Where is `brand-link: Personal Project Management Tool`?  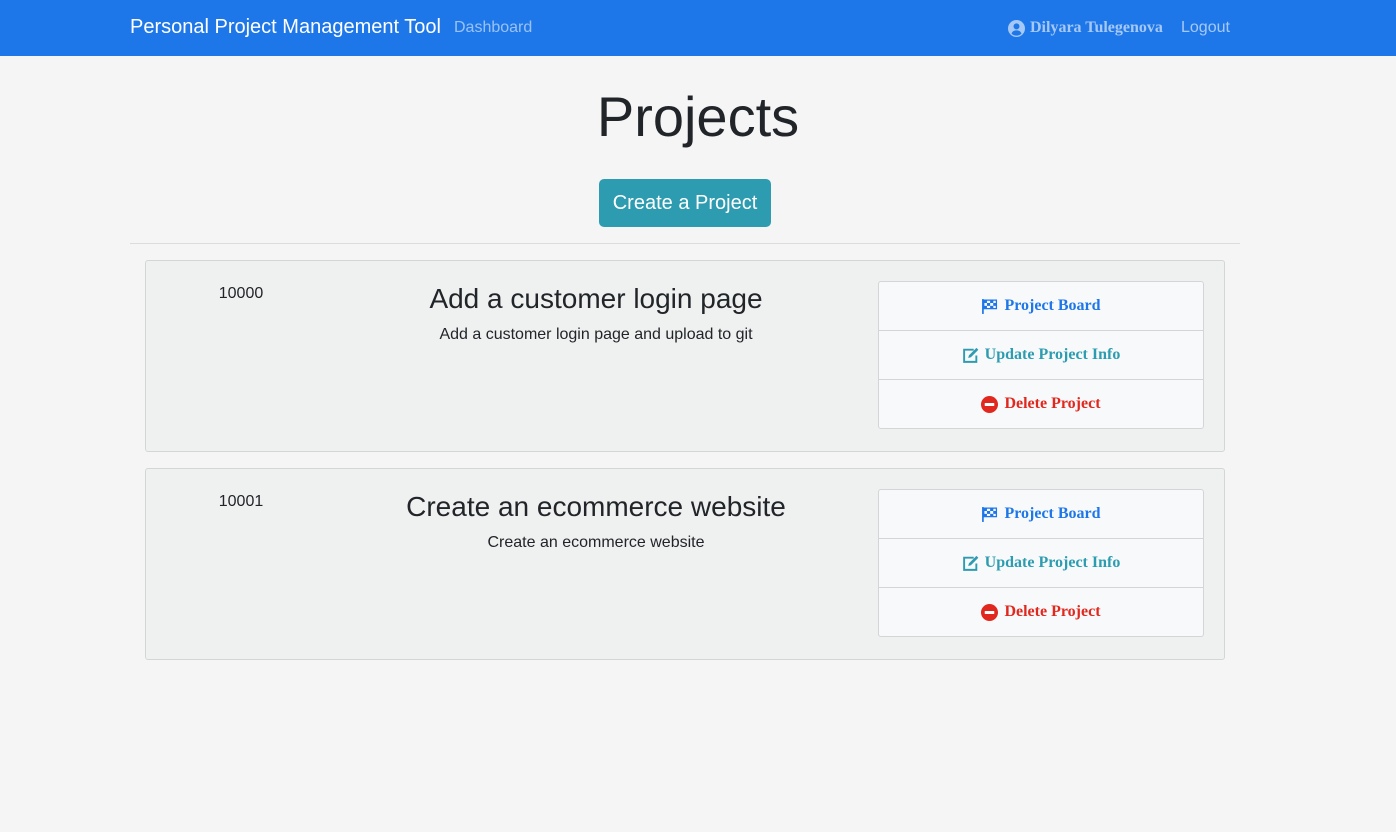 brand-link: Personal Project Management Tool is located at coordinates (285, 27).